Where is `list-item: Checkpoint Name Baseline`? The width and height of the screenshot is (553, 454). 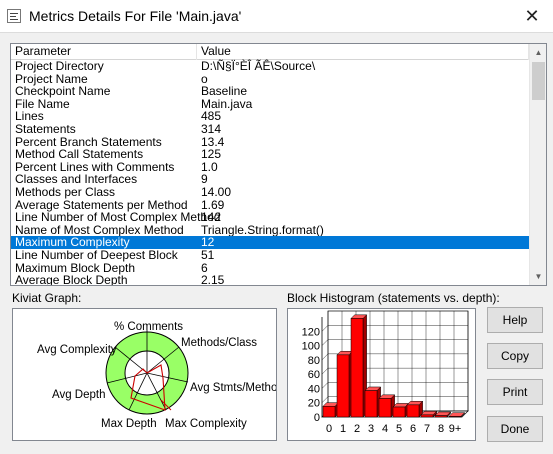 list-item: Checkpoint Name Baseline is located at coordinates (270, 91).